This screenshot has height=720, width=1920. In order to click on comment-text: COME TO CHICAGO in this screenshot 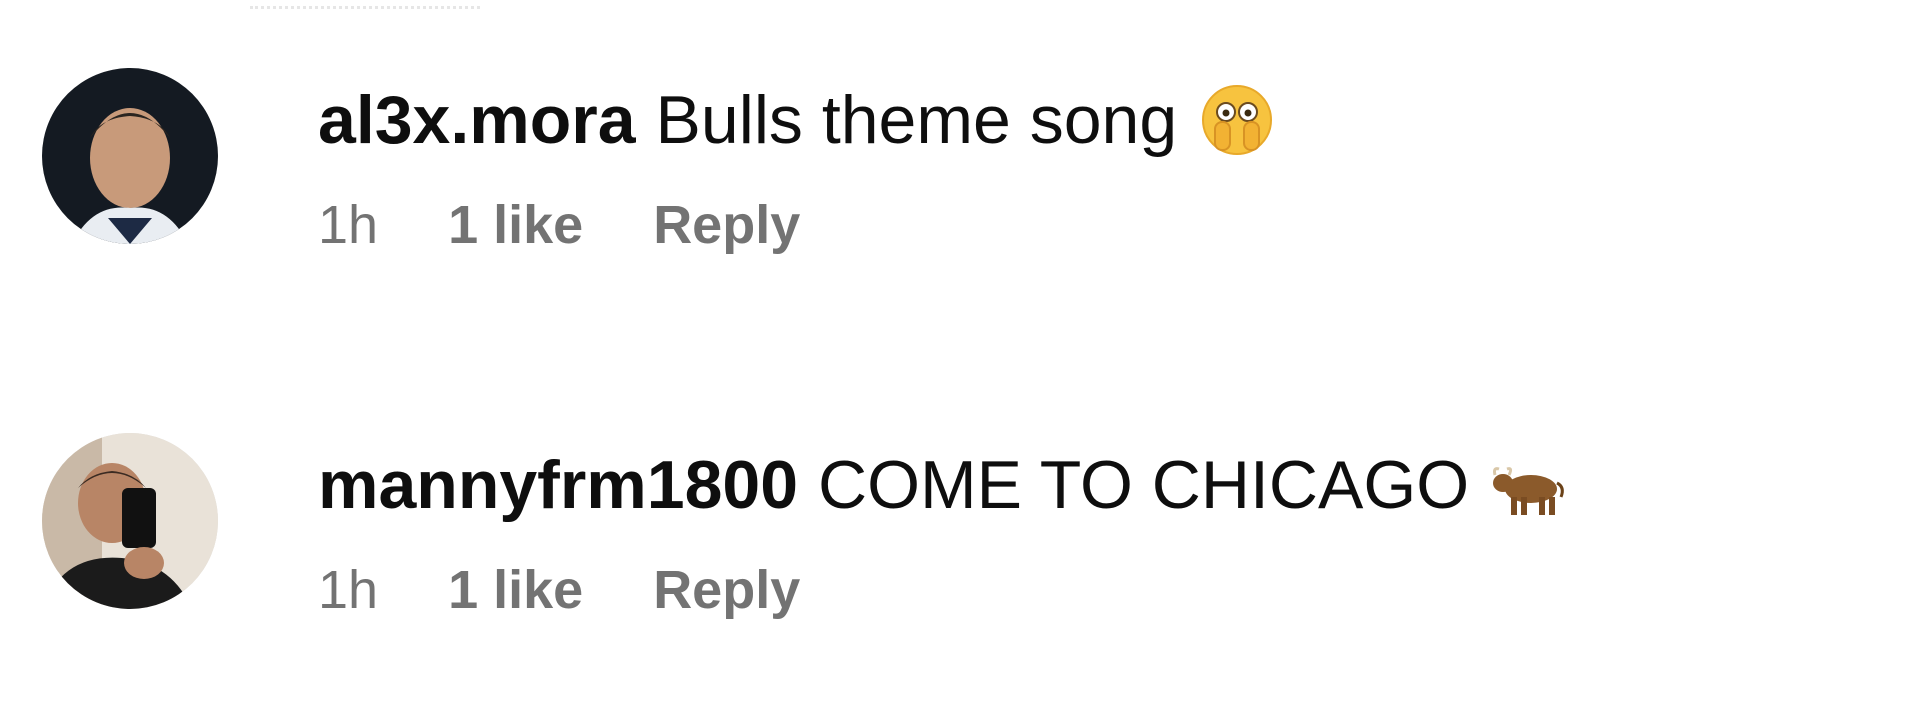, I will do `click(1144, 485)`.